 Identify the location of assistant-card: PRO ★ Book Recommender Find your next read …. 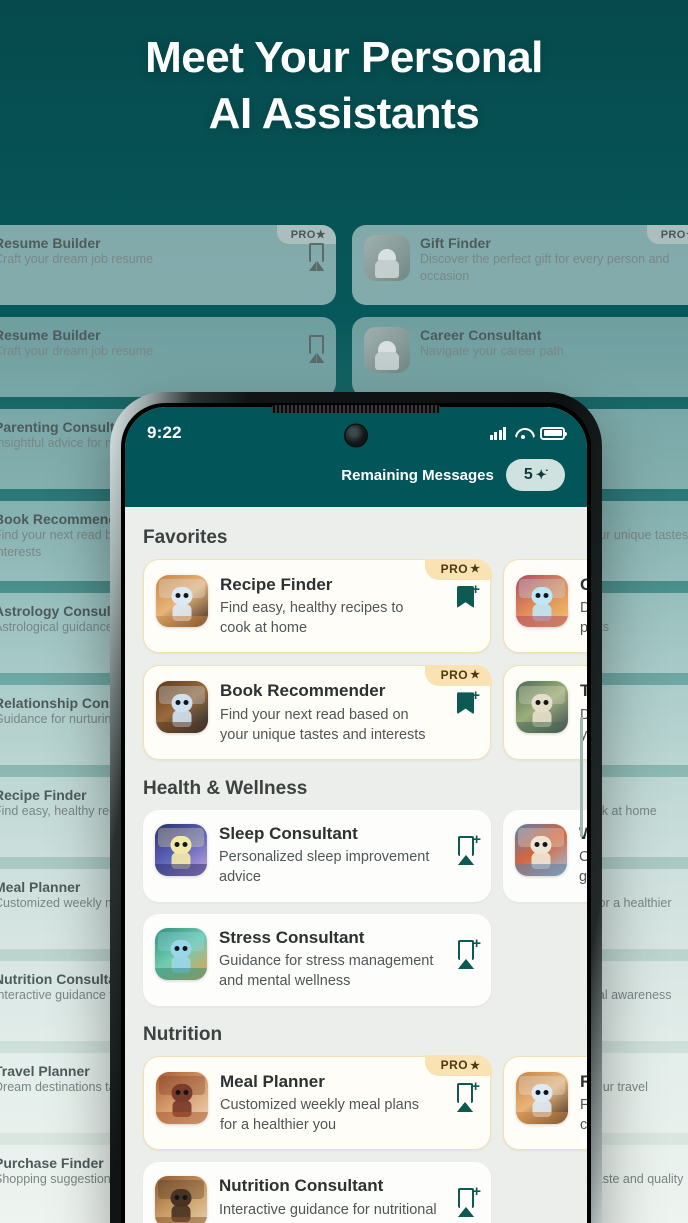
(317, 712).